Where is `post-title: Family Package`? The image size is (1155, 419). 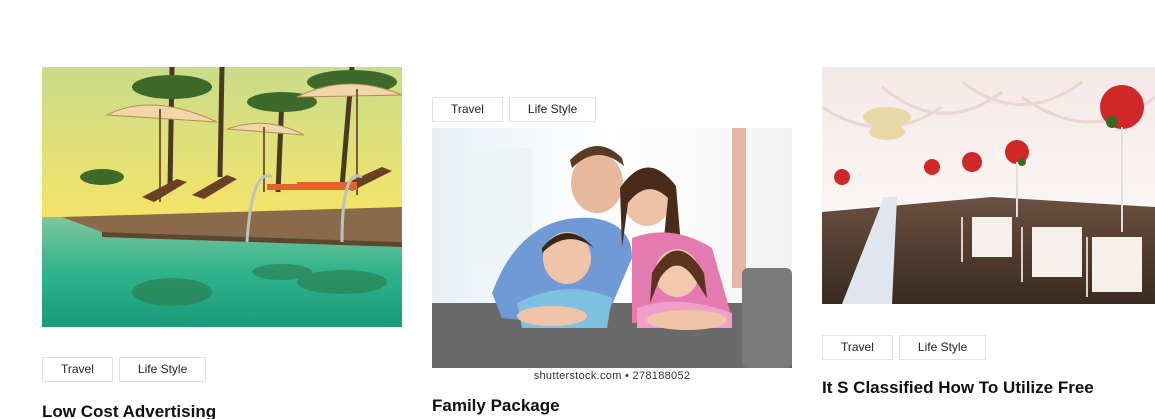
post-title: Family Package is located at coordinates (612, 406).